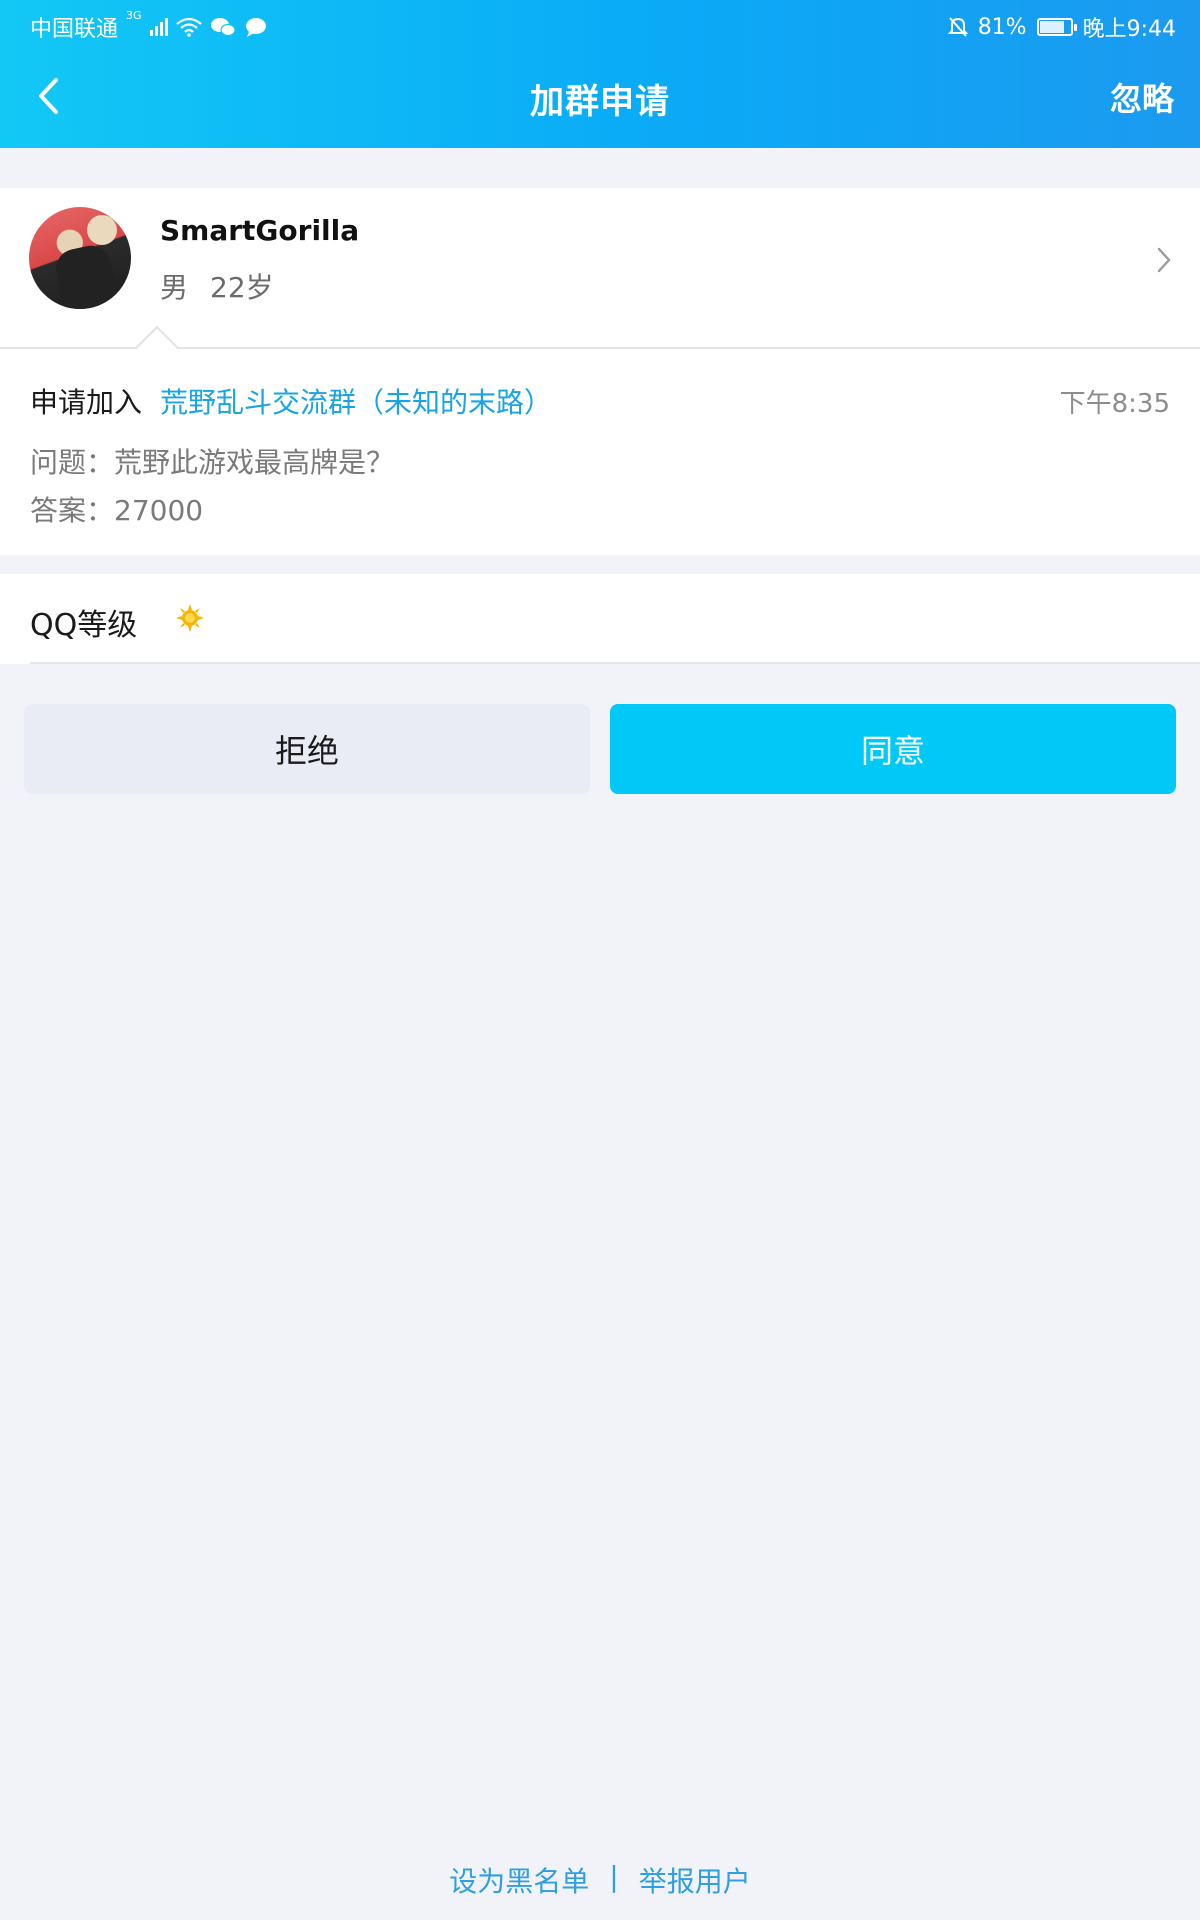 The image size is (1200, 1920). Describe the element at coordinates (86, 402) in the screenshot. I see `request-label: 申请加入` at that location.